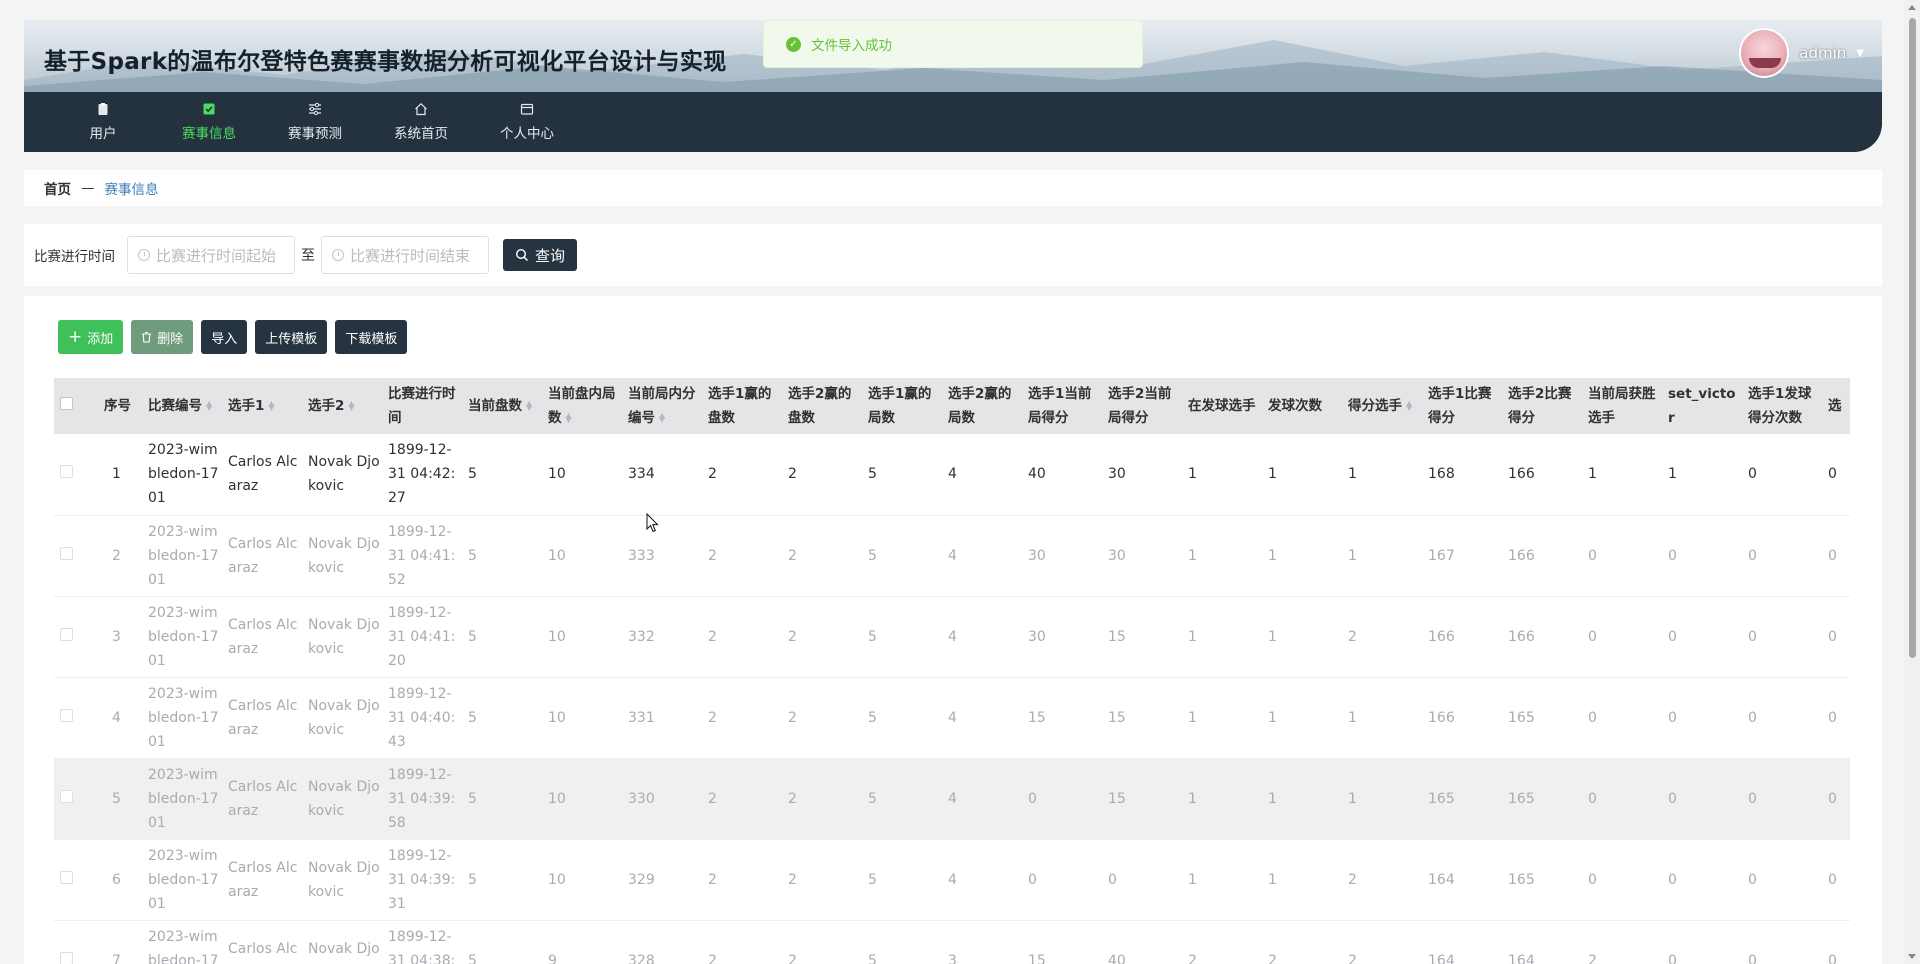  What do you see at coordinates (1860, 53) in the screenshot?
I see `chevron-down-icon: ▼` at bounding box center [1860, 53].